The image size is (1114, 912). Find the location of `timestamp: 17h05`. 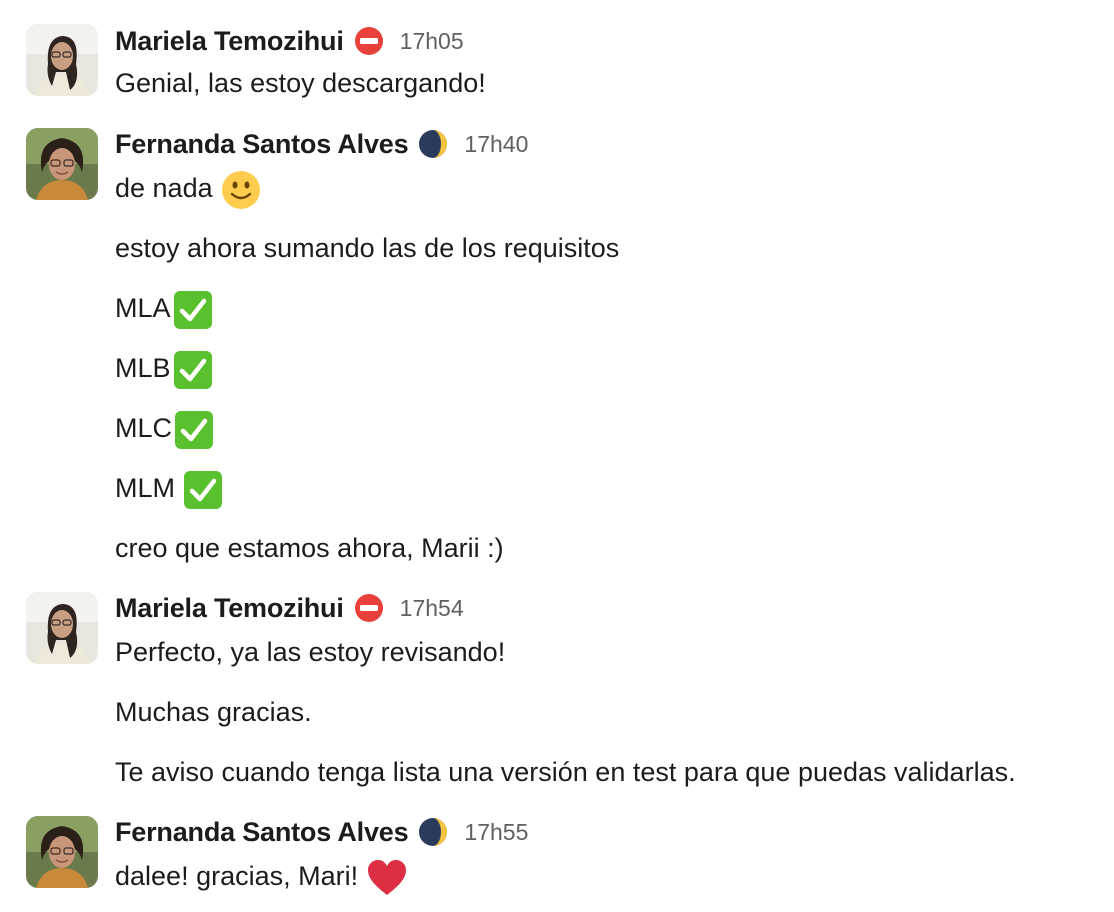

timestamp: 17h05 is located at coordinates (432, 41).